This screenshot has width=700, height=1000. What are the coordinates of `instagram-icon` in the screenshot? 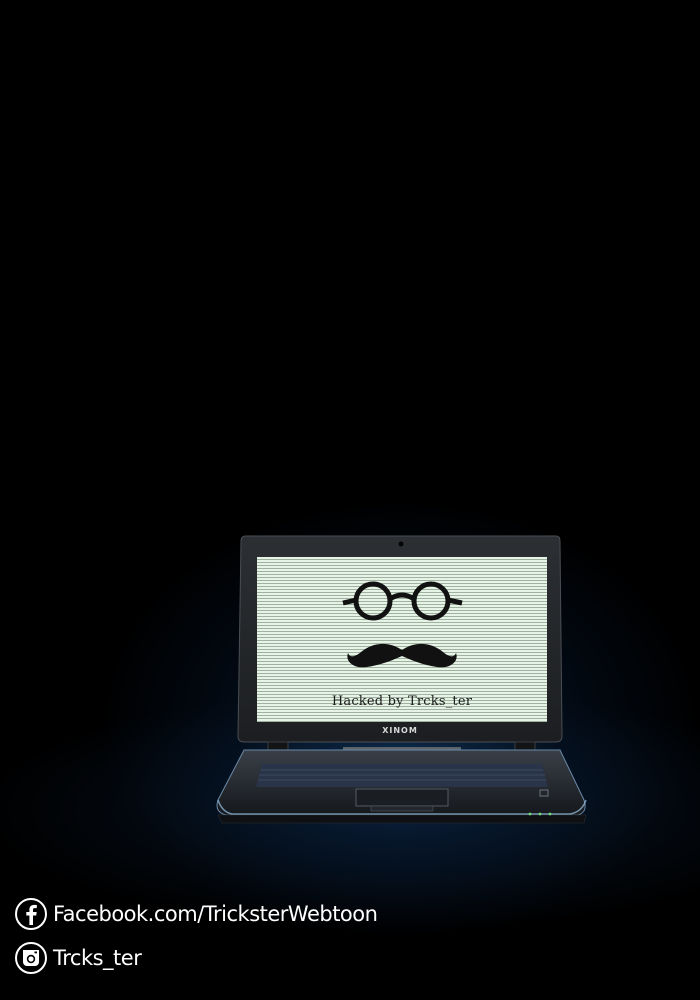 It's located at (31, 958).